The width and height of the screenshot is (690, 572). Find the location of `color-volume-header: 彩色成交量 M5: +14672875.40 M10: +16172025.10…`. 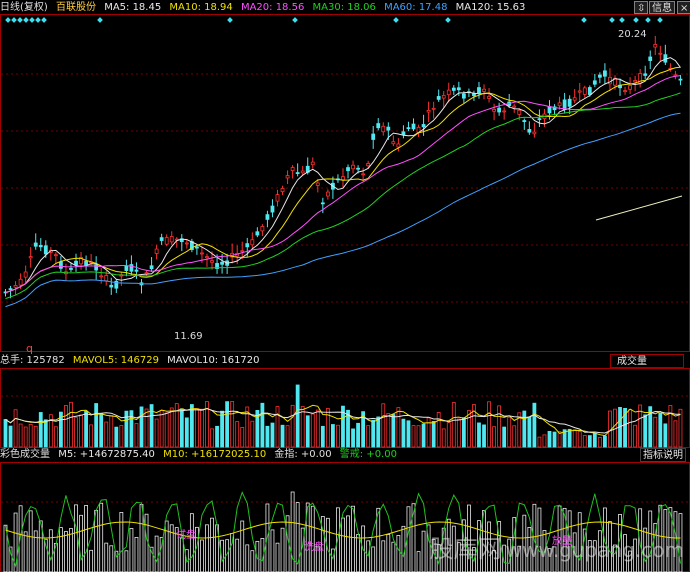

color-volume-header: 彩色成交量 M5: +14672875.40 M10: +16172025.10… is located at coordinates (345, 455).